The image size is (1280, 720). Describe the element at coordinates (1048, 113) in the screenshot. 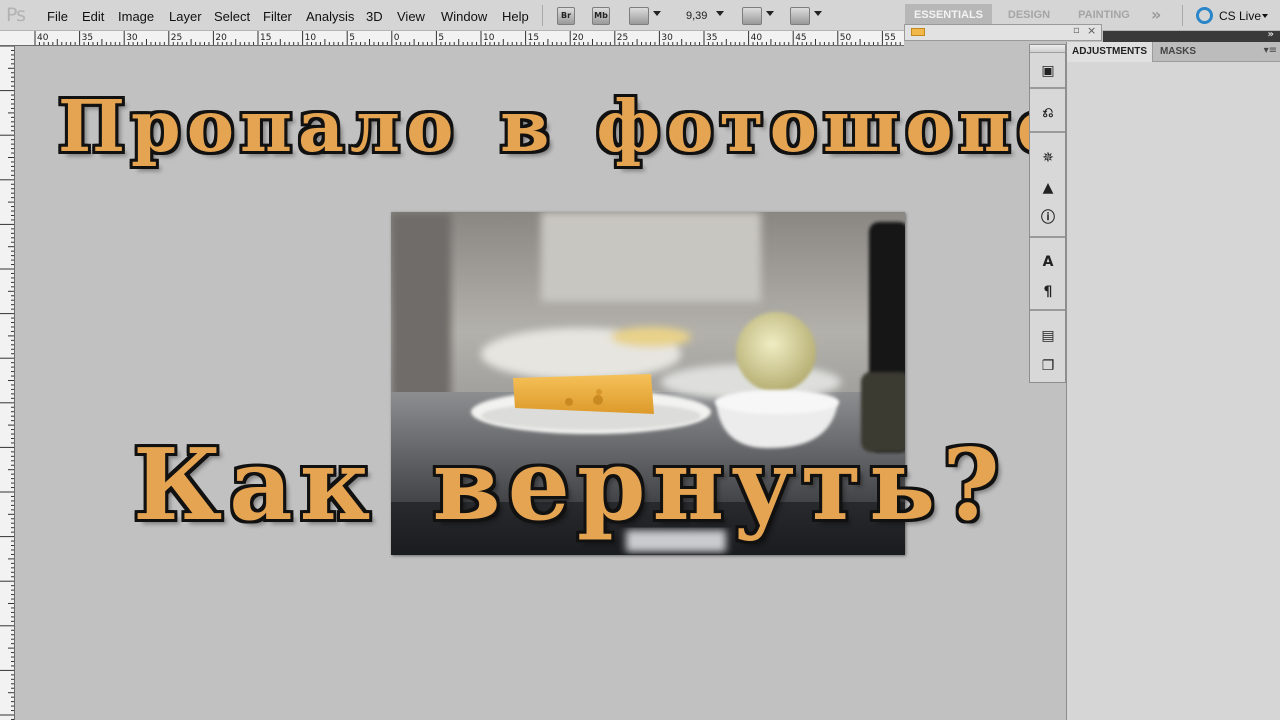

I see `history-icon: ⎌` at that location.